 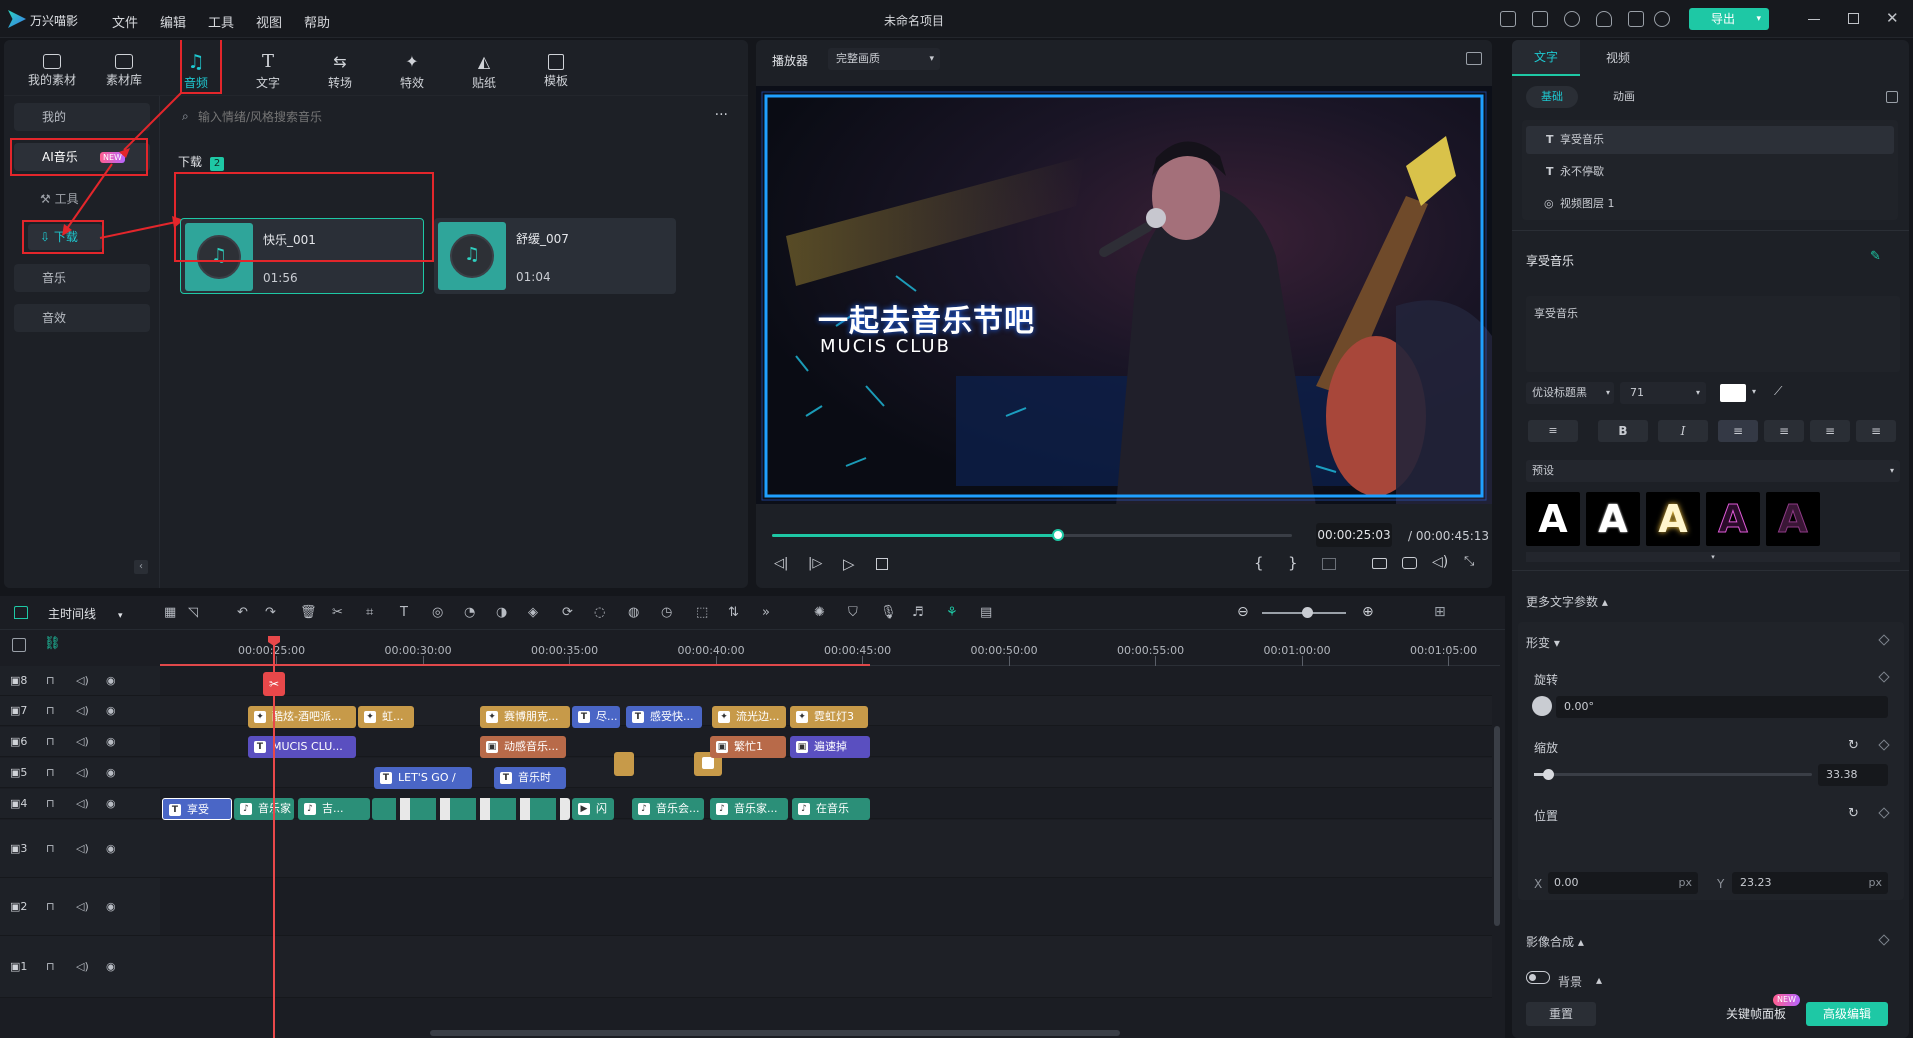 I want to click on zoom-in-icon: ⊕, so click(x=1368, y=612).